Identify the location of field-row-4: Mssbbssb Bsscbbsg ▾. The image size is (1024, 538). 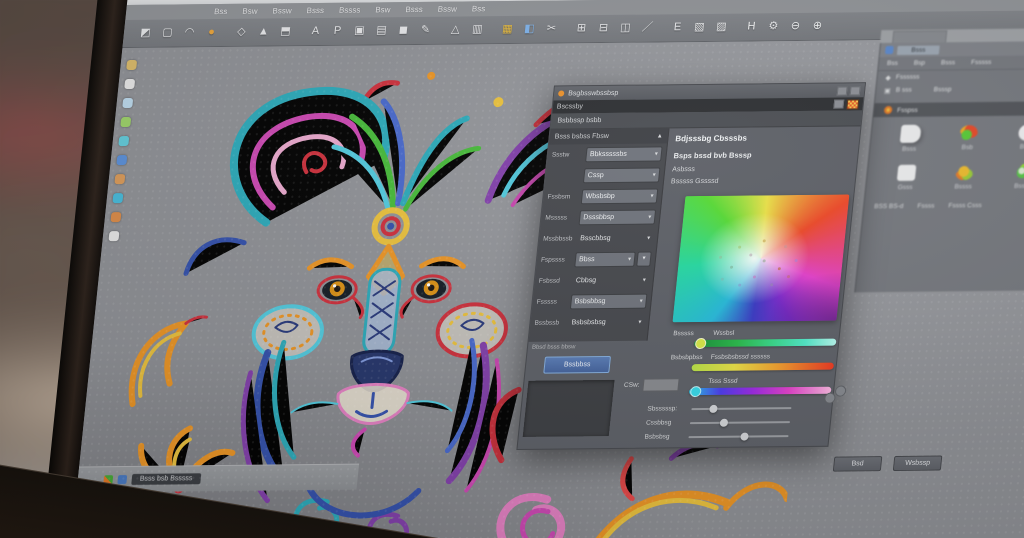
(598, 238).